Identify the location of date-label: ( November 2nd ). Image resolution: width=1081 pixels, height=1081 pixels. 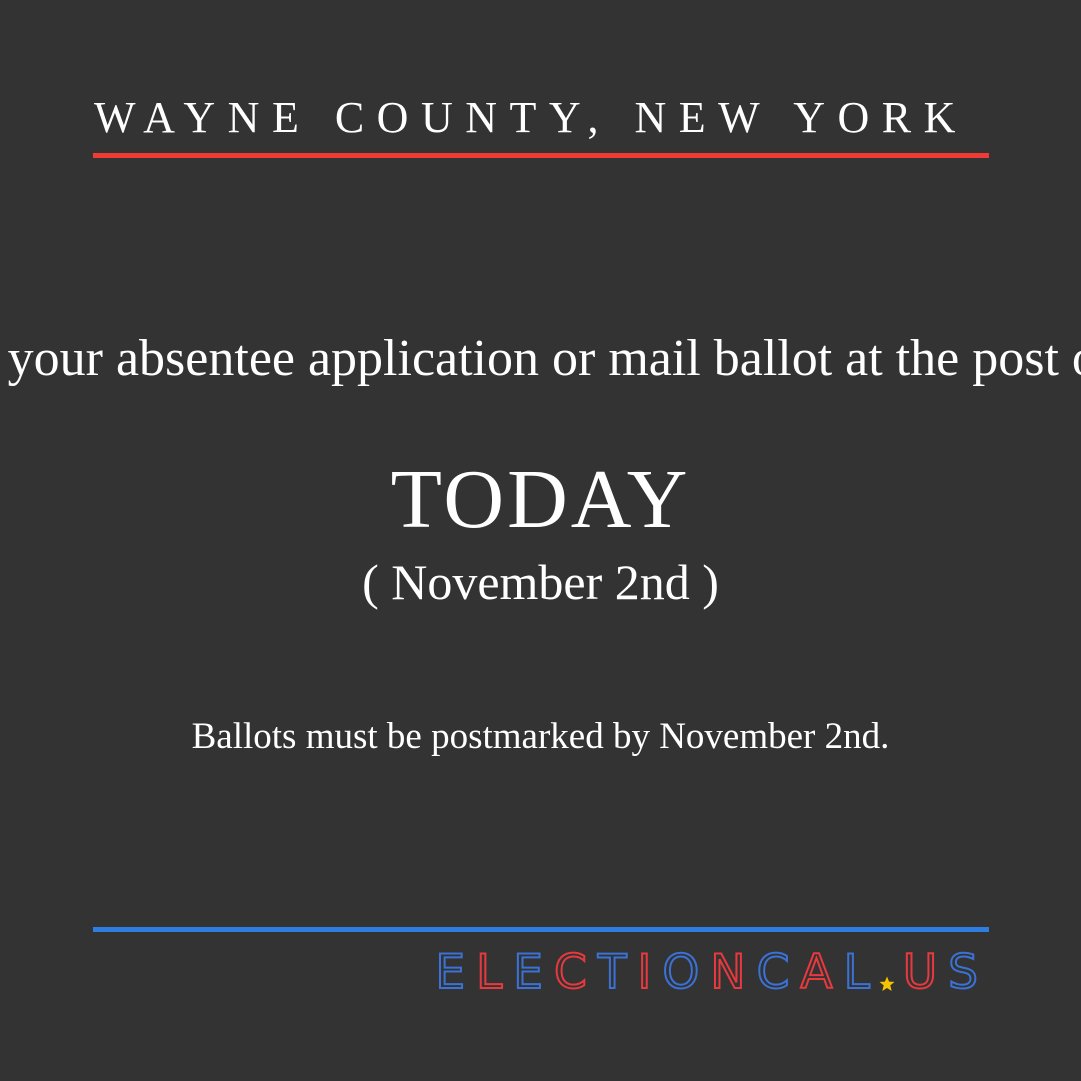
(540, 582).